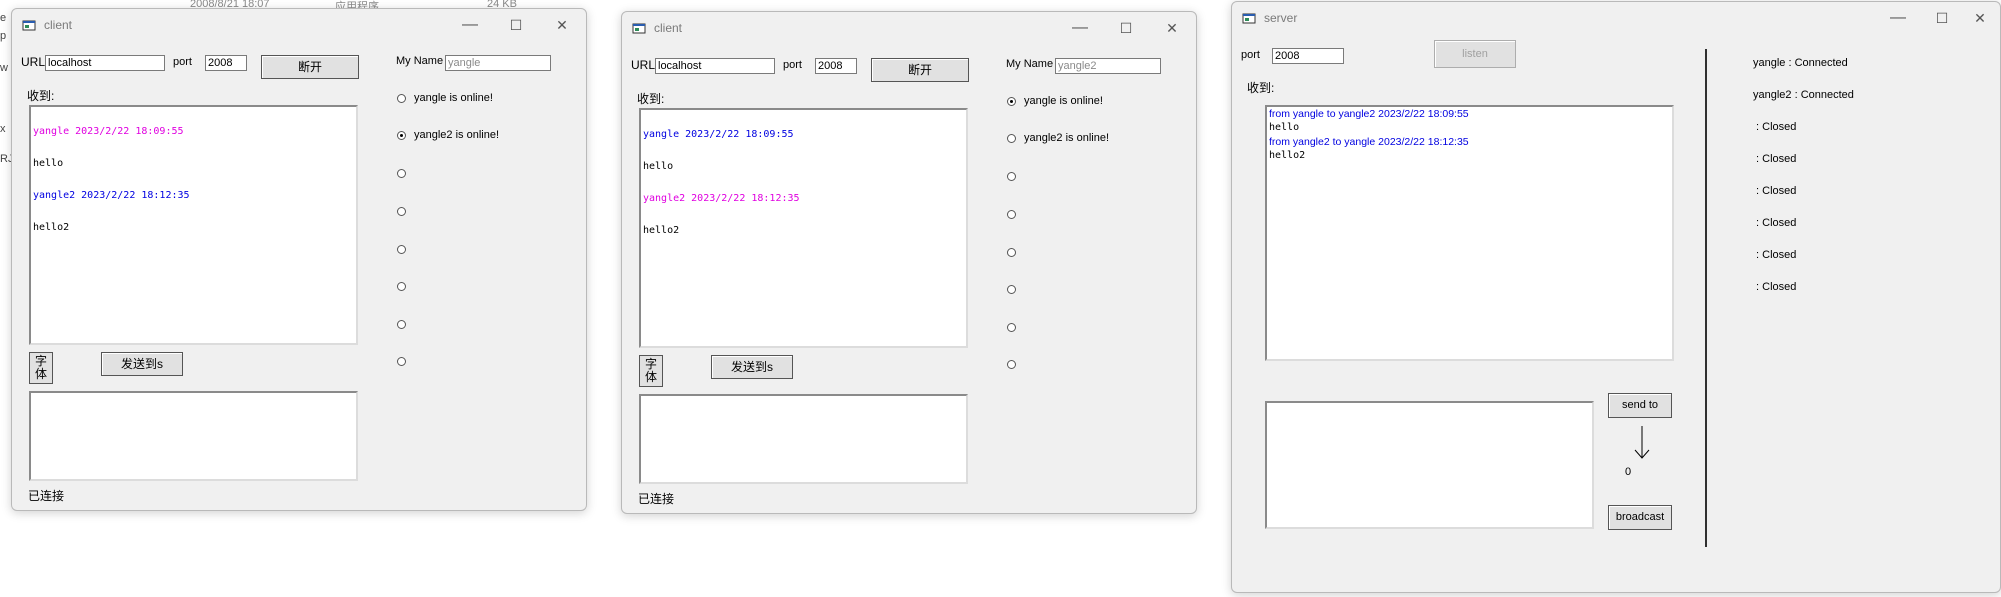 This screenshot has height=597, width=2001. Describe the element at coordinates (3, 129) in the screenshot. I see `background-fragment: x` at that location.